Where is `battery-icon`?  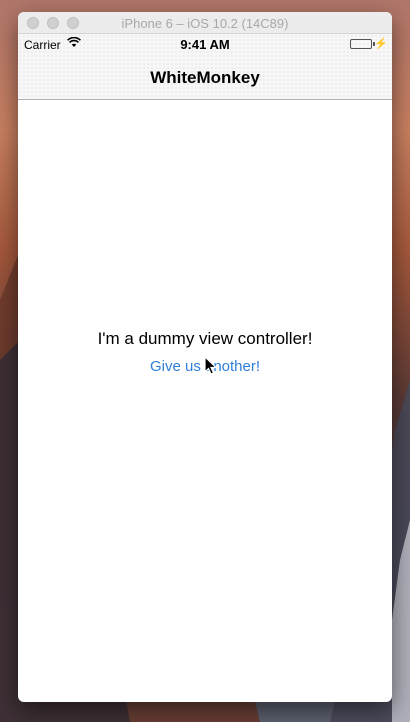 battery-icon is located at coordinates (361, 44).